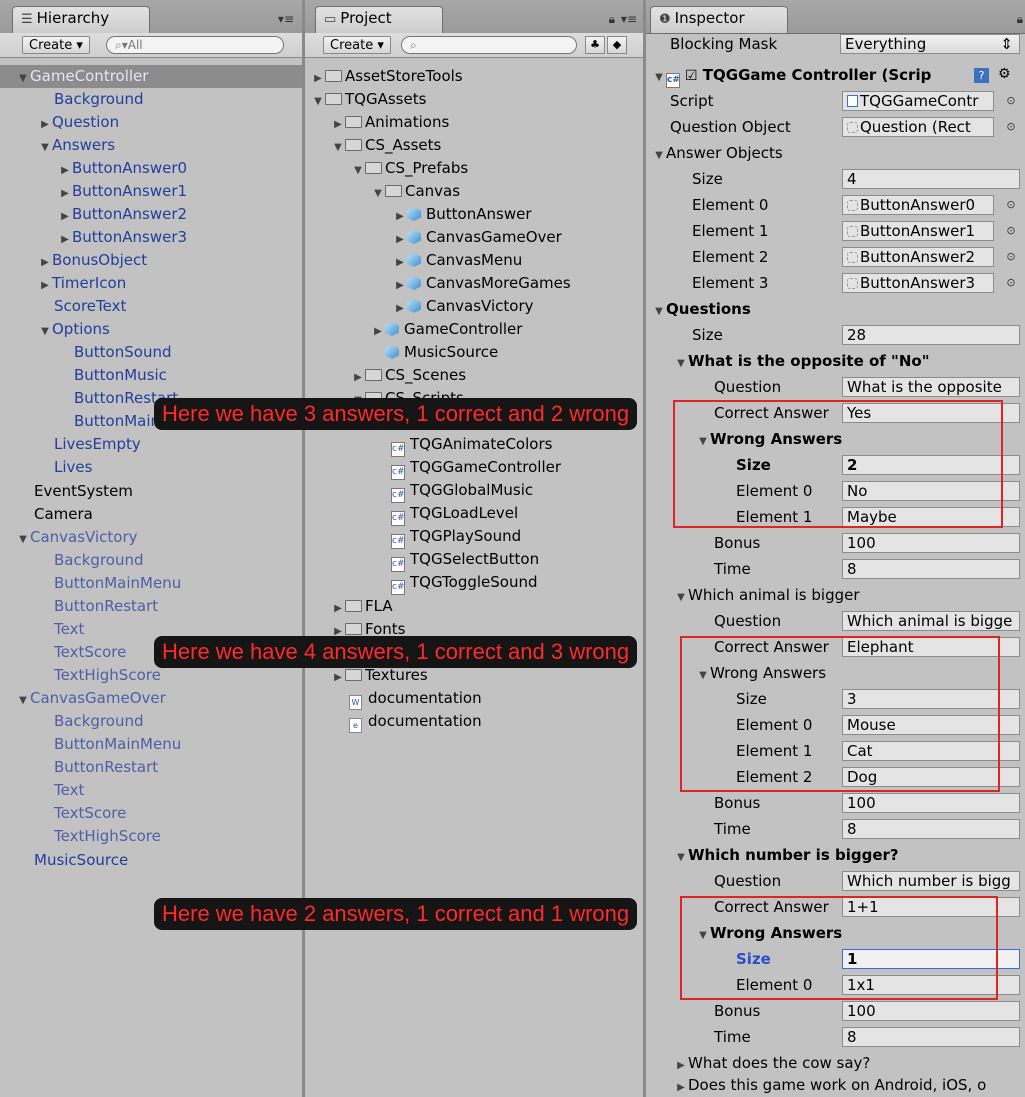 The height and width of the screenshot is (1097, 1025). What do you see at coordinates (390, 122) in the screenshot?
I see `project-item: ▶ Animations` at bounding box center [390, 122].